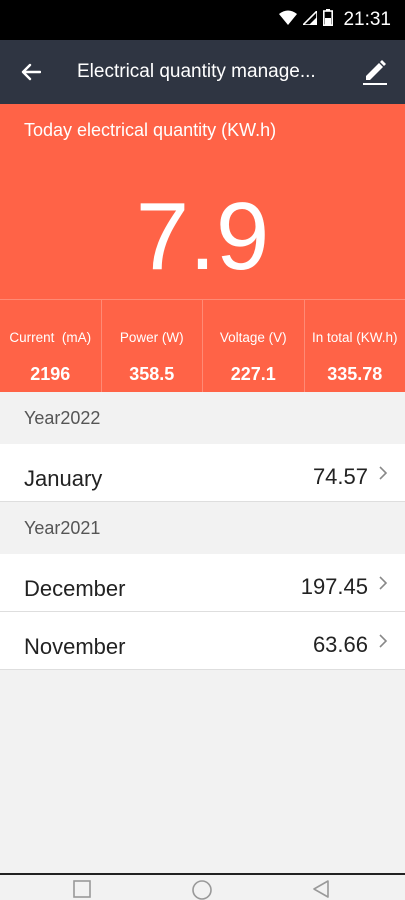  Describe the element at coordinates (254, 345) in the screenshot. I see `stat-voltage: Voltage (V) 227.1` at that location.